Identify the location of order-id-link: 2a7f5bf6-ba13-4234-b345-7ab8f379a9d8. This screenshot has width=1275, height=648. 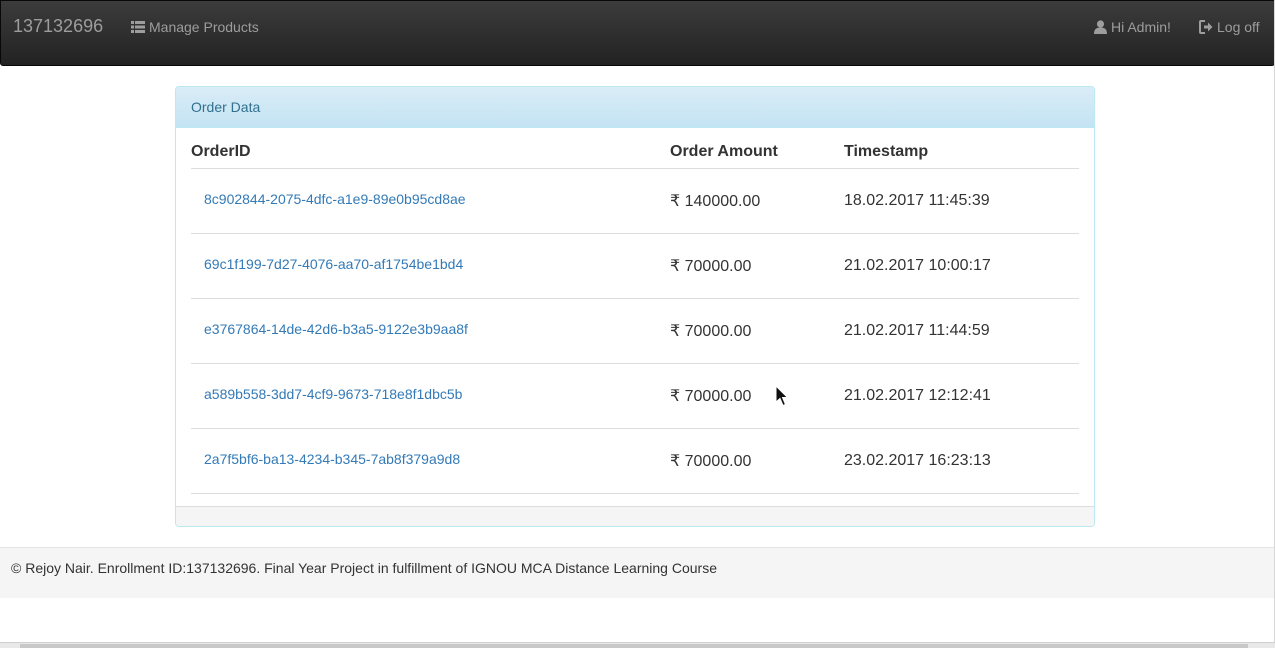
(332, 459).